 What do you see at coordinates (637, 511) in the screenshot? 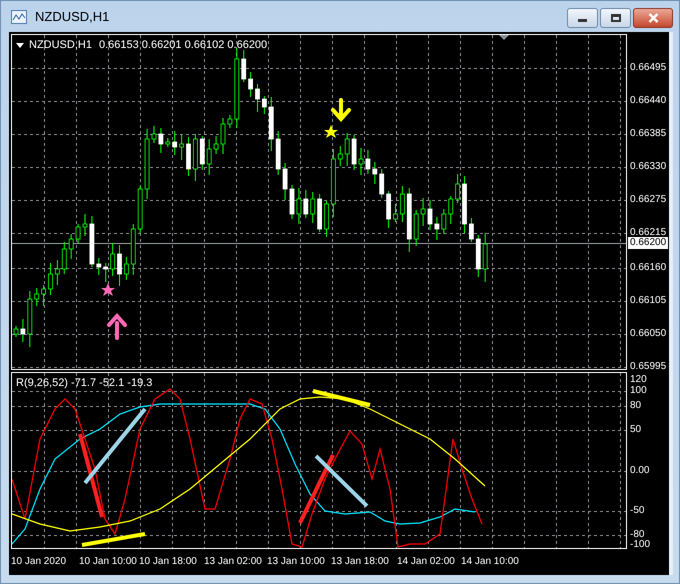
I see `indicator-axis-label: -50` at bounding box center [637, 511].